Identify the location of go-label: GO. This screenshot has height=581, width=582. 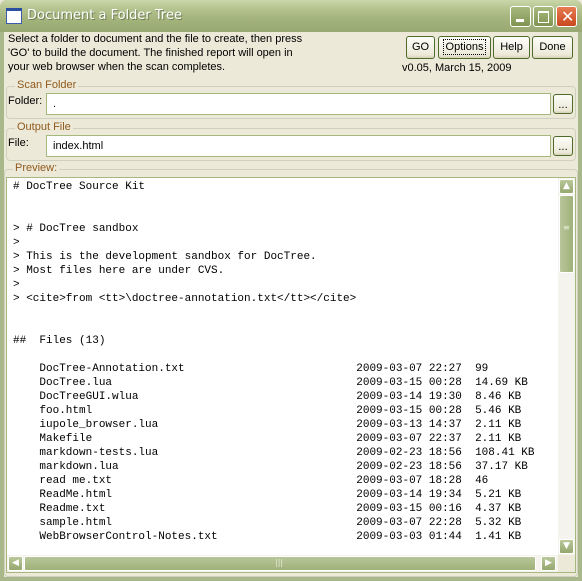
(420, 47).